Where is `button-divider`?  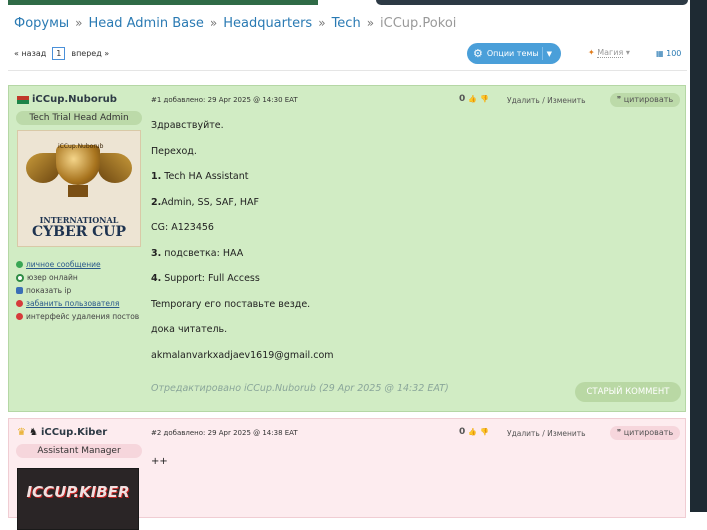
button-divider is located at coordinates (542, 53).